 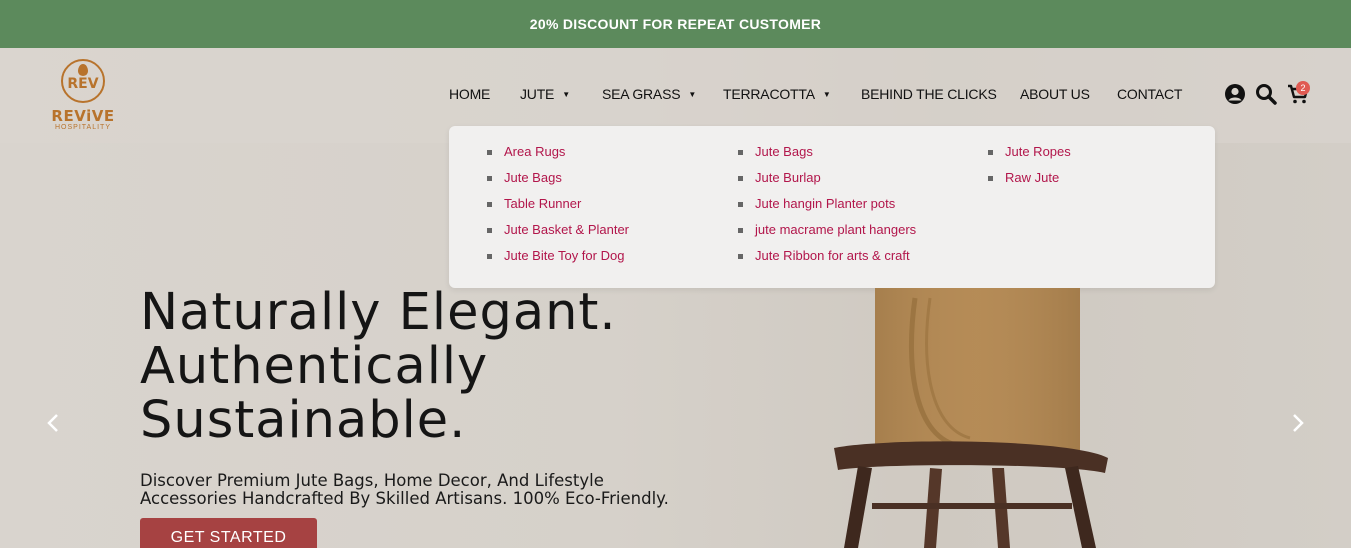 I want to click on nav-home: HOME, so click(x=469, y=94).